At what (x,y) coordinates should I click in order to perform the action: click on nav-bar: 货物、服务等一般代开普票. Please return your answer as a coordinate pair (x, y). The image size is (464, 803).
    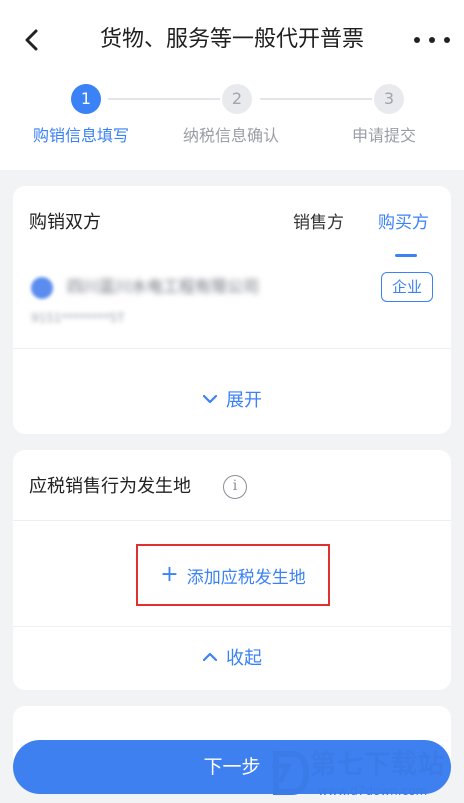
    Looking at the image, I should click on (232, 40).